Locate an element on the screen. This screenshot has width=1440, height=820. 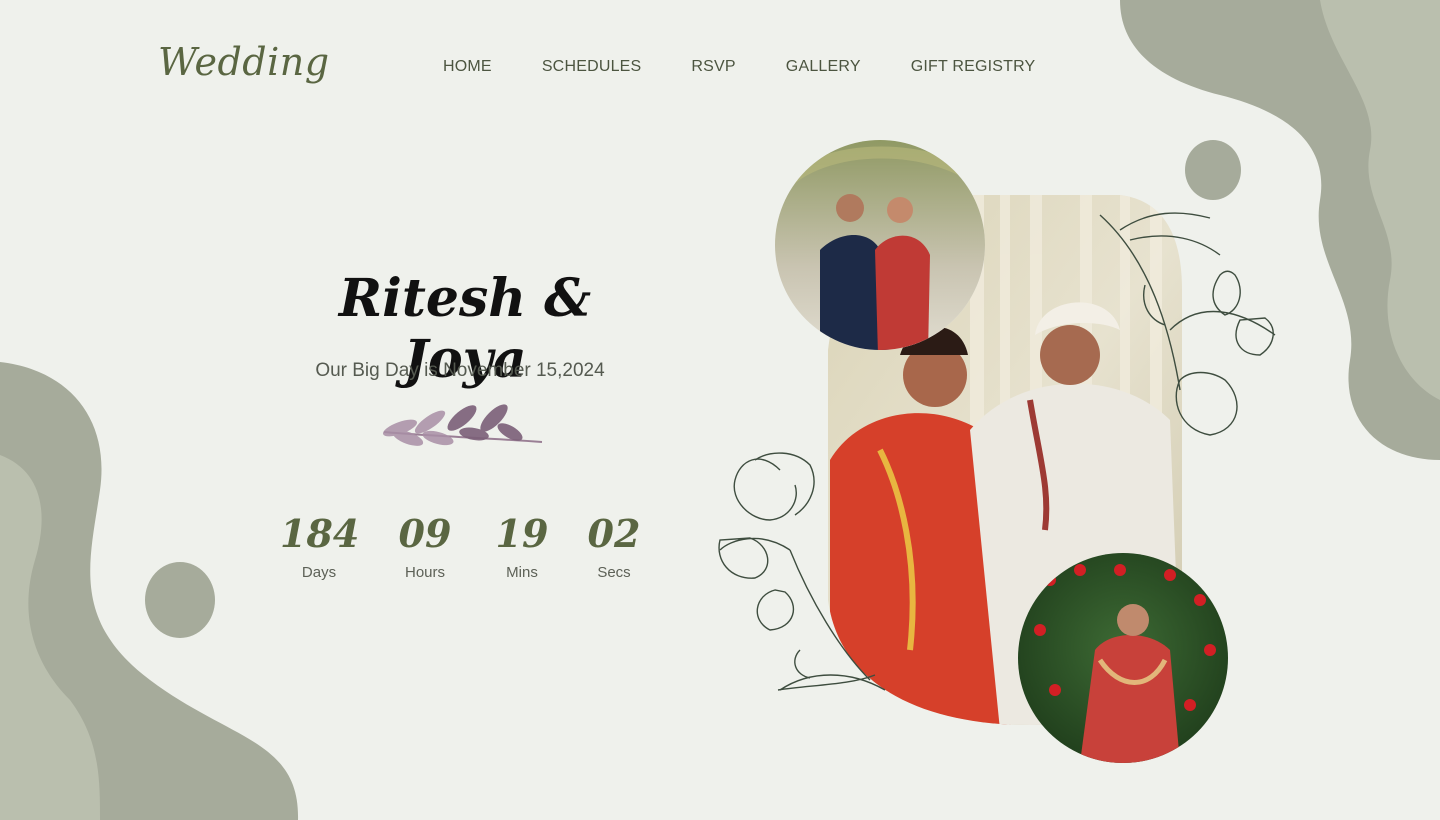
countdown-days-label: Days is located at coordinates (319, 572).